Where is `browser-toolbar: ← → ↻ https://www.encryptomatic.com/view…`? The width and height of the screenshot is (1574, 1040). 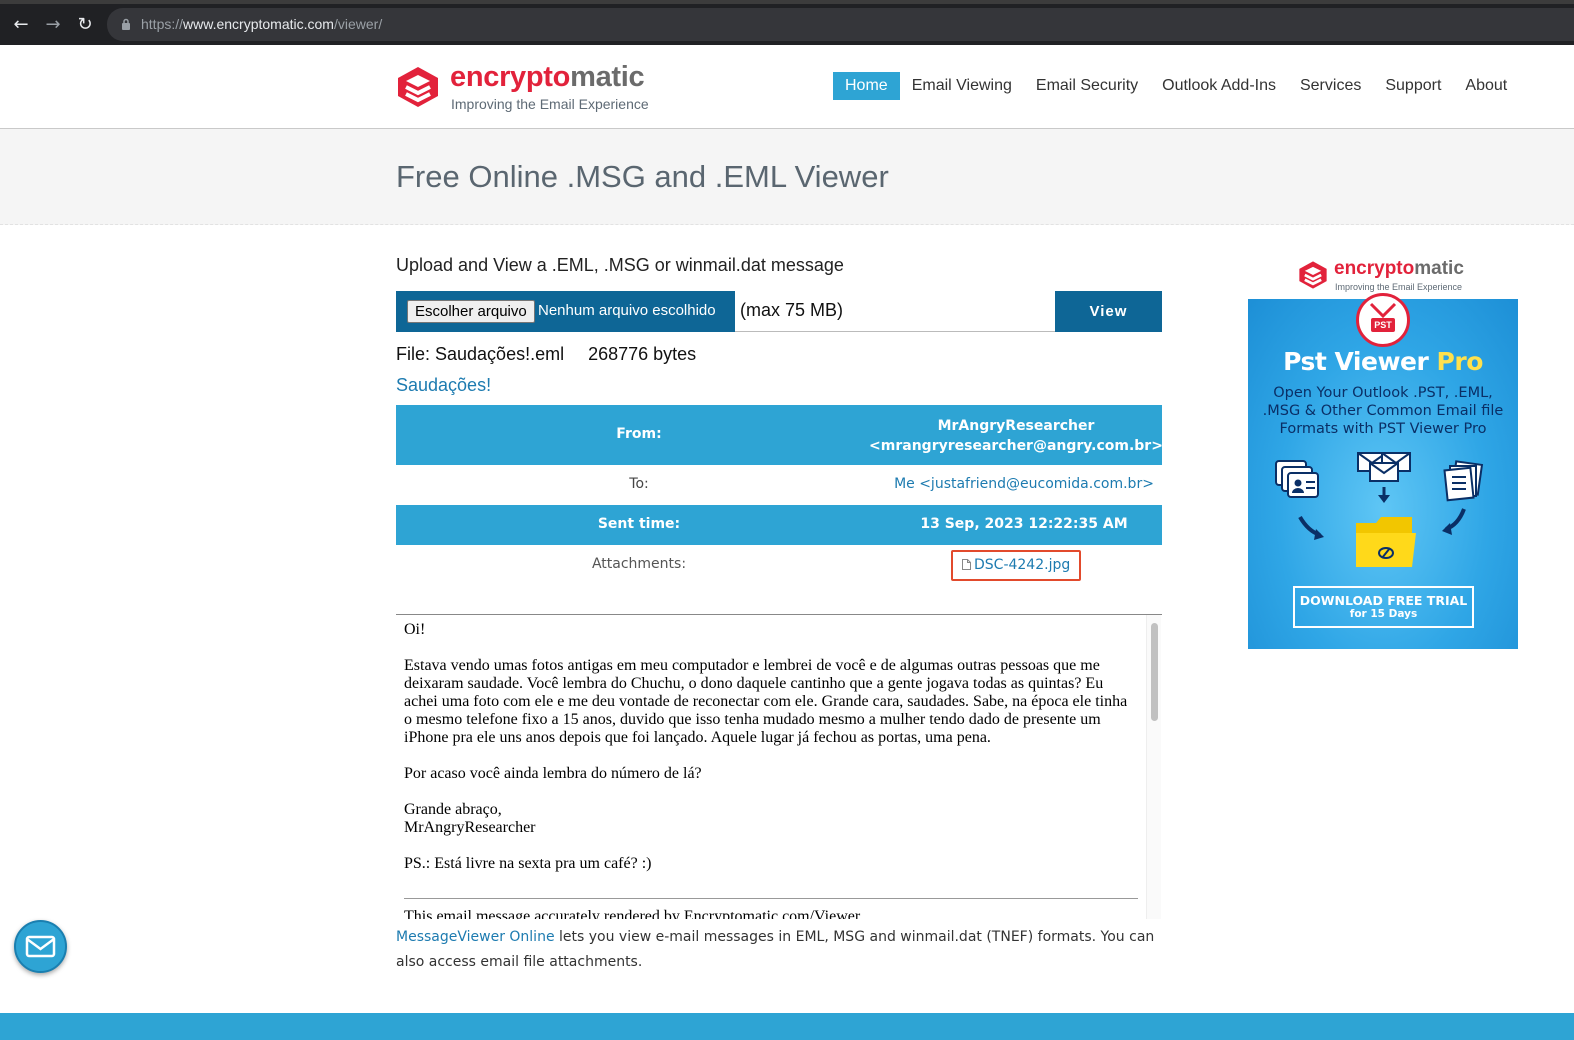 browser-toolbar: ← → ↻ https://www.encryptomatic.com/view… is located at coordinates (787, 22).